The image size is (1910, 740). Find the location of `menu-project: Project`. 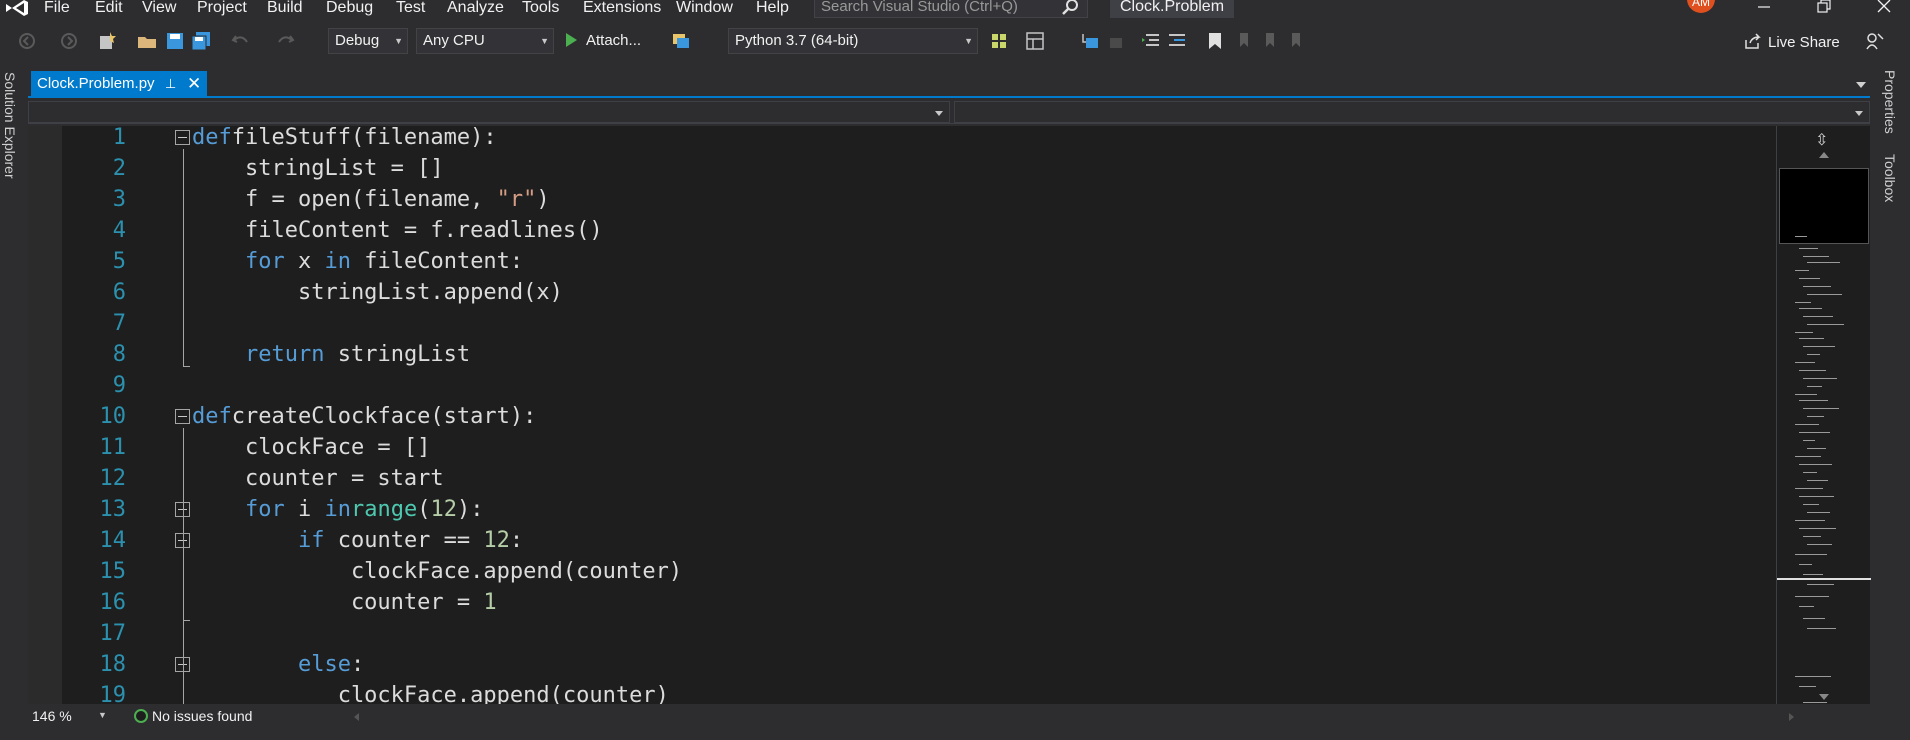

menu-project: Project is located at coordinates (222, 9).